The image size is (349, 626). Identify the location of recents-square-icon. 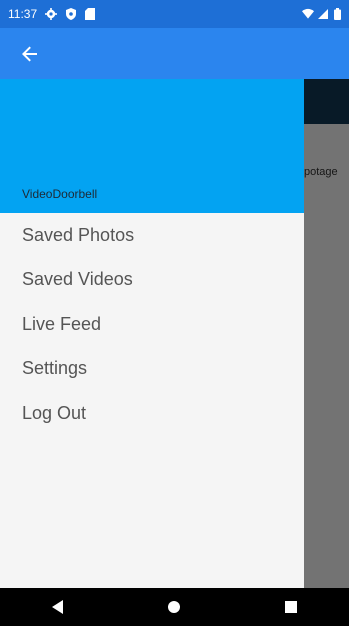
(291, 607).